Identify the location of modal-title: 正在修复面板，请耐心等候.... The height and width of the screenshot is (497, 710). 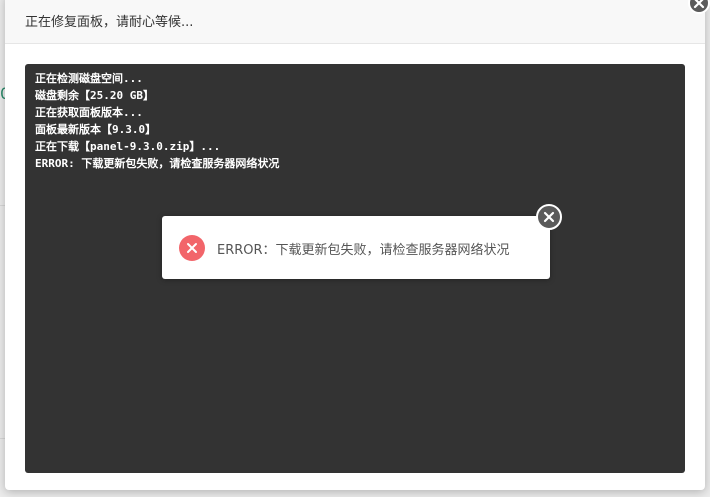
(109, 22).